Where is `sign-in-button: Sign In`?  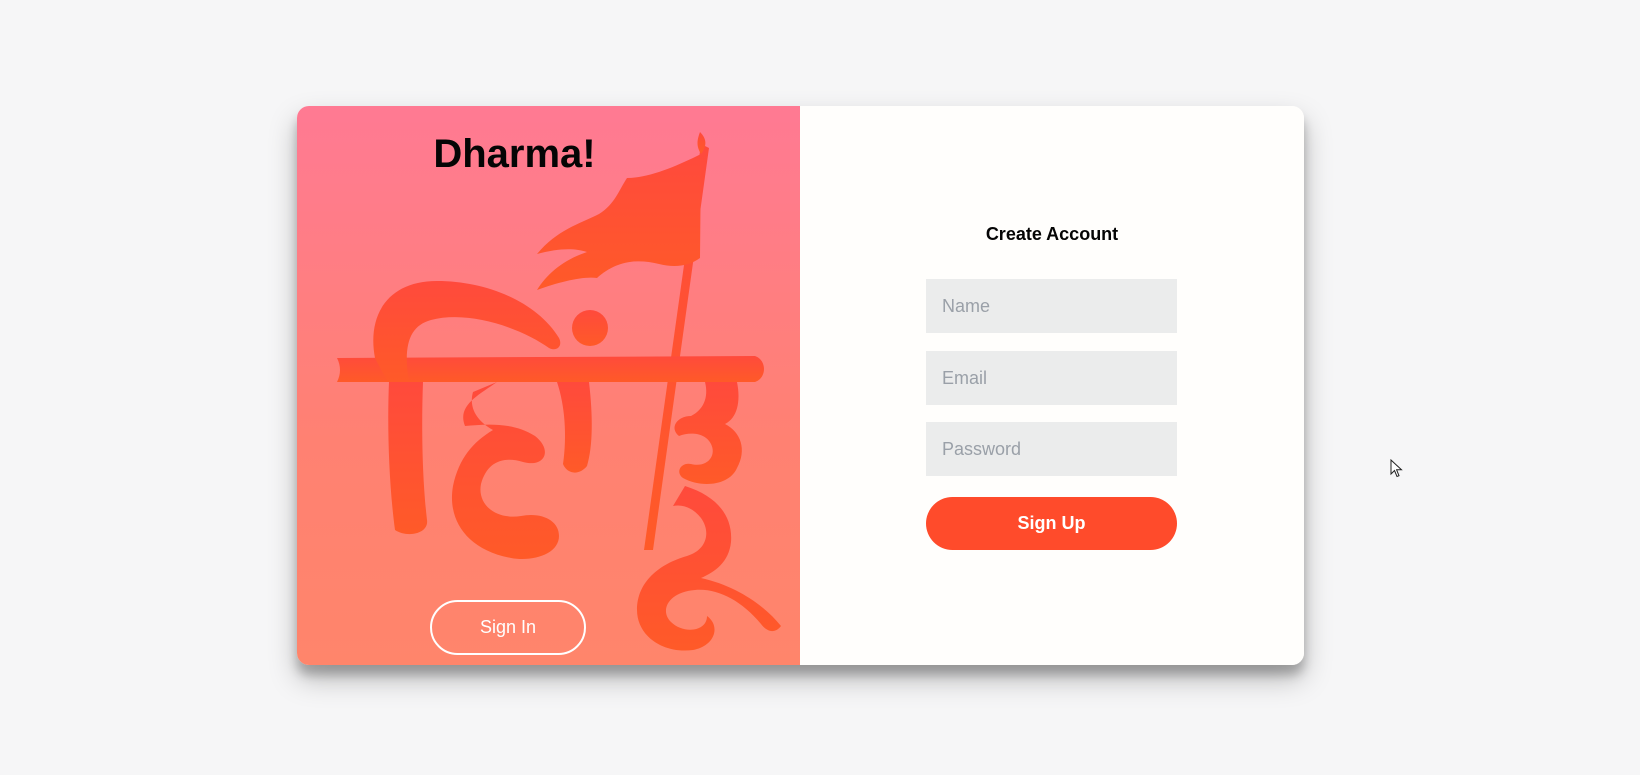 sign-in-button: Sign In is located at coordinates (508, 627).